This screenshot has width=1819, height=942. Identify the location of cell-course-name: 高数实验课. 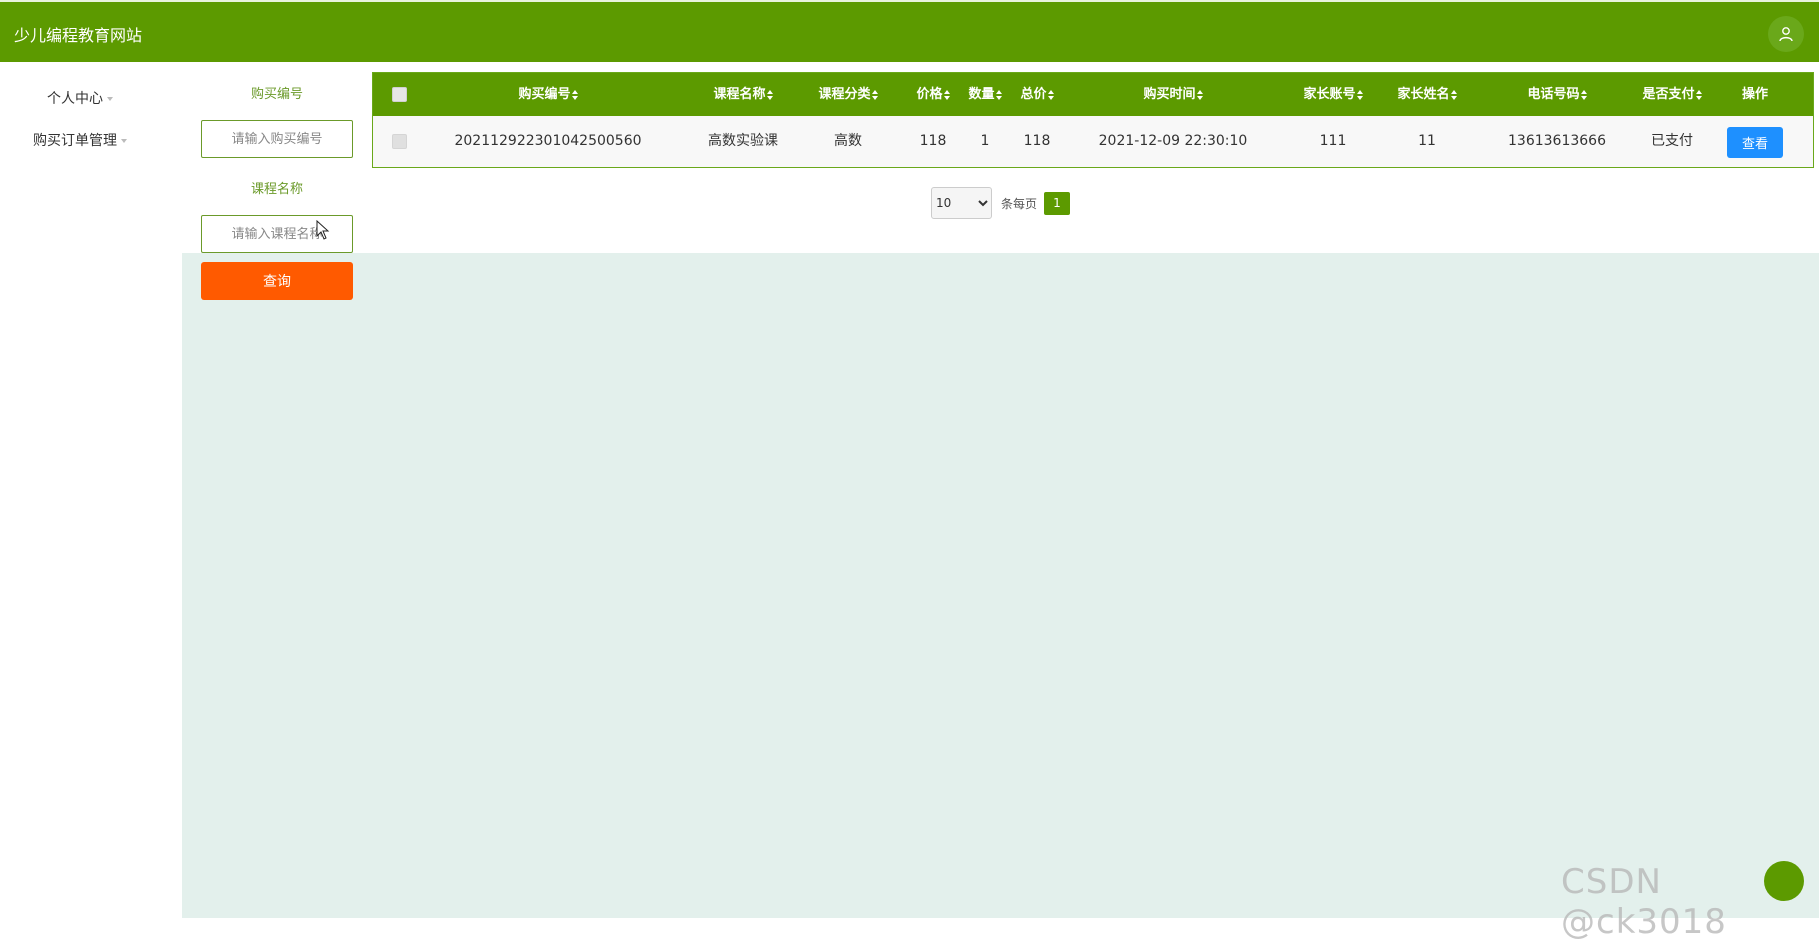
(743, 141).